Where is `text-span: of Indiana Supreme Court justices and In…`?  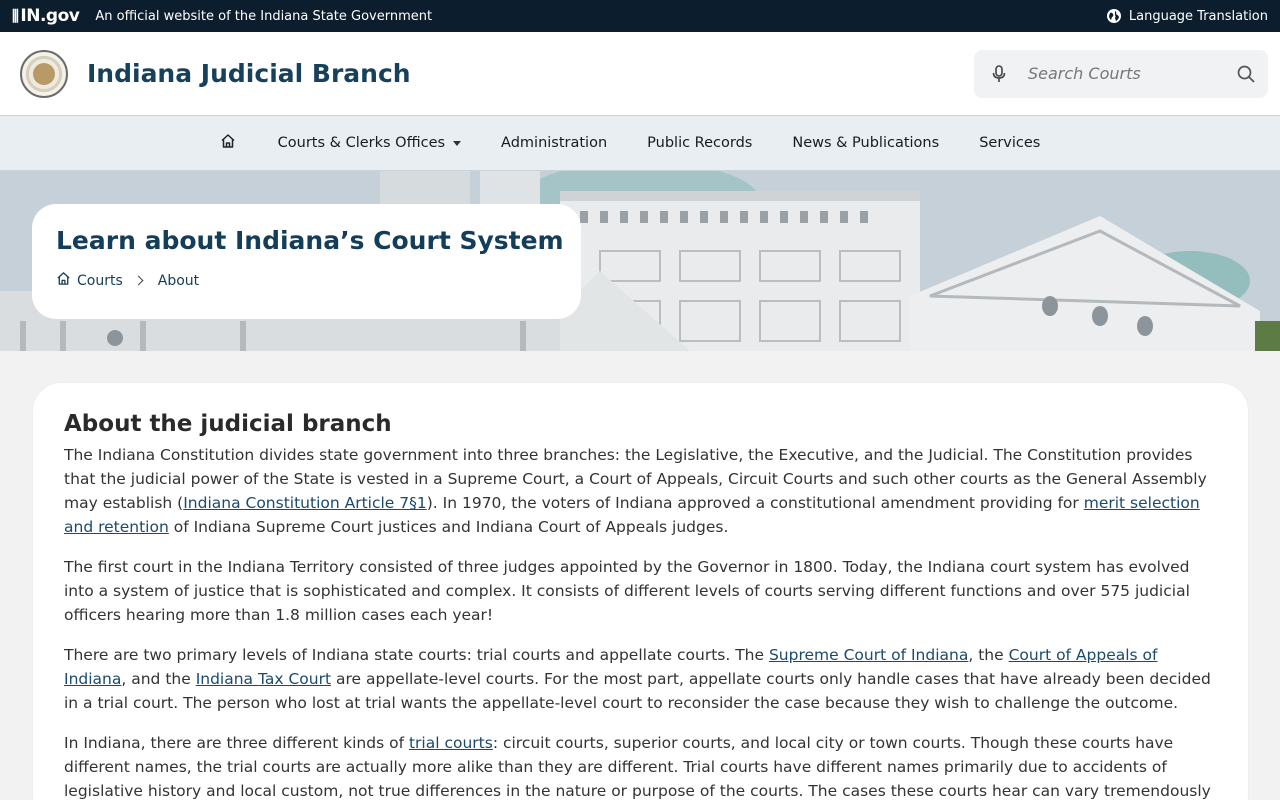 text-span: of Indiana Supreme Court justices and In… is located at coordinates (448, 527).